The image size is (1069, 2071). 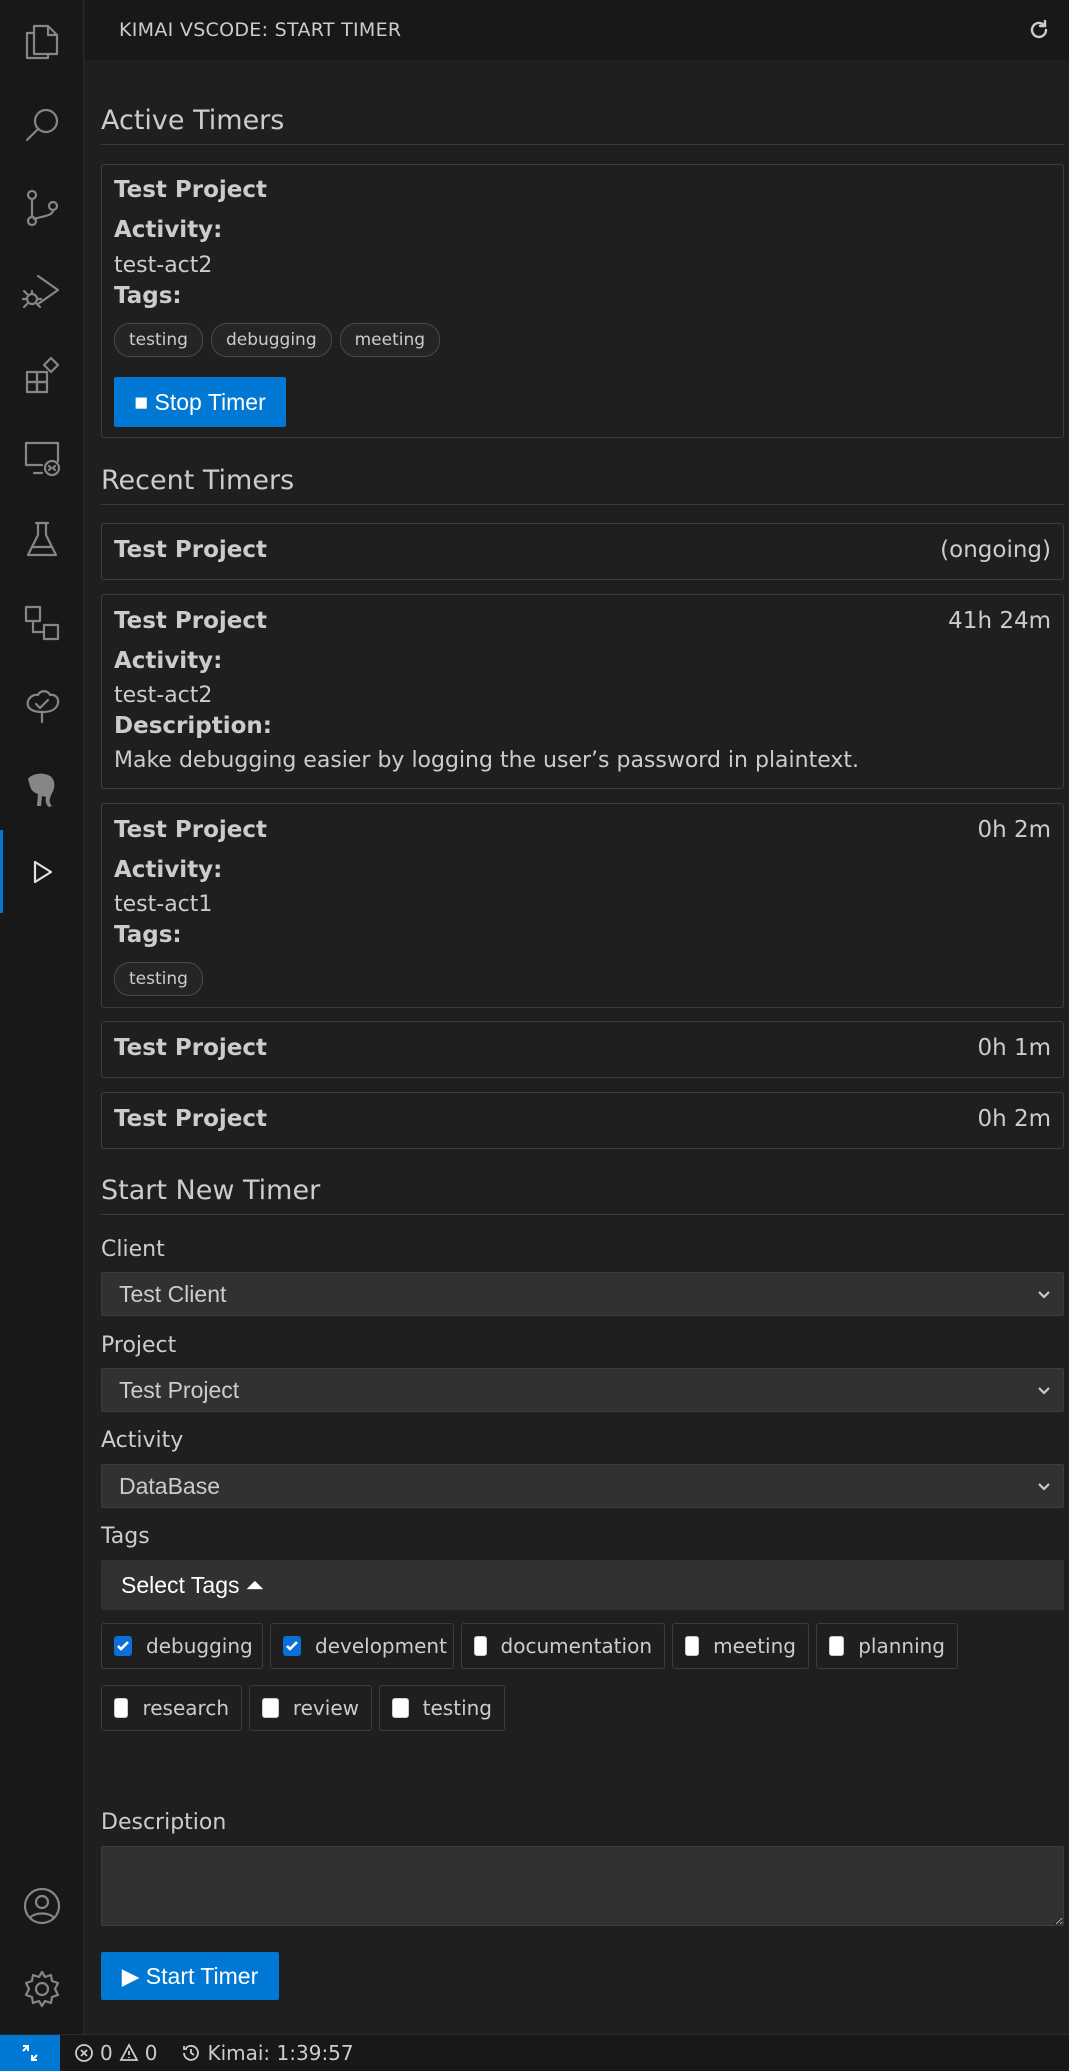 I want to click on start-new-timer-heading: Start New Timer, so click(x=582, y=1195).